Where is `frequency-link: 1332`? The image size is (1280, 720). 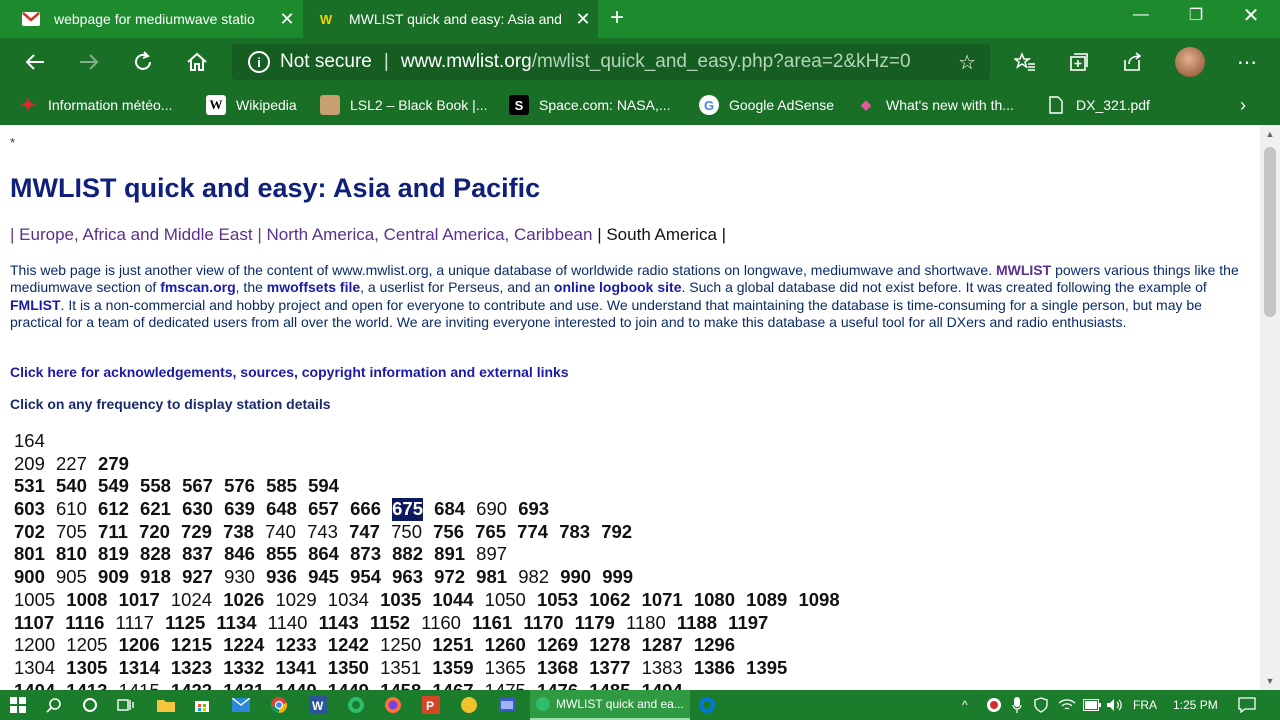
frequency-link: 1332 is located at coordinates (243, 668).